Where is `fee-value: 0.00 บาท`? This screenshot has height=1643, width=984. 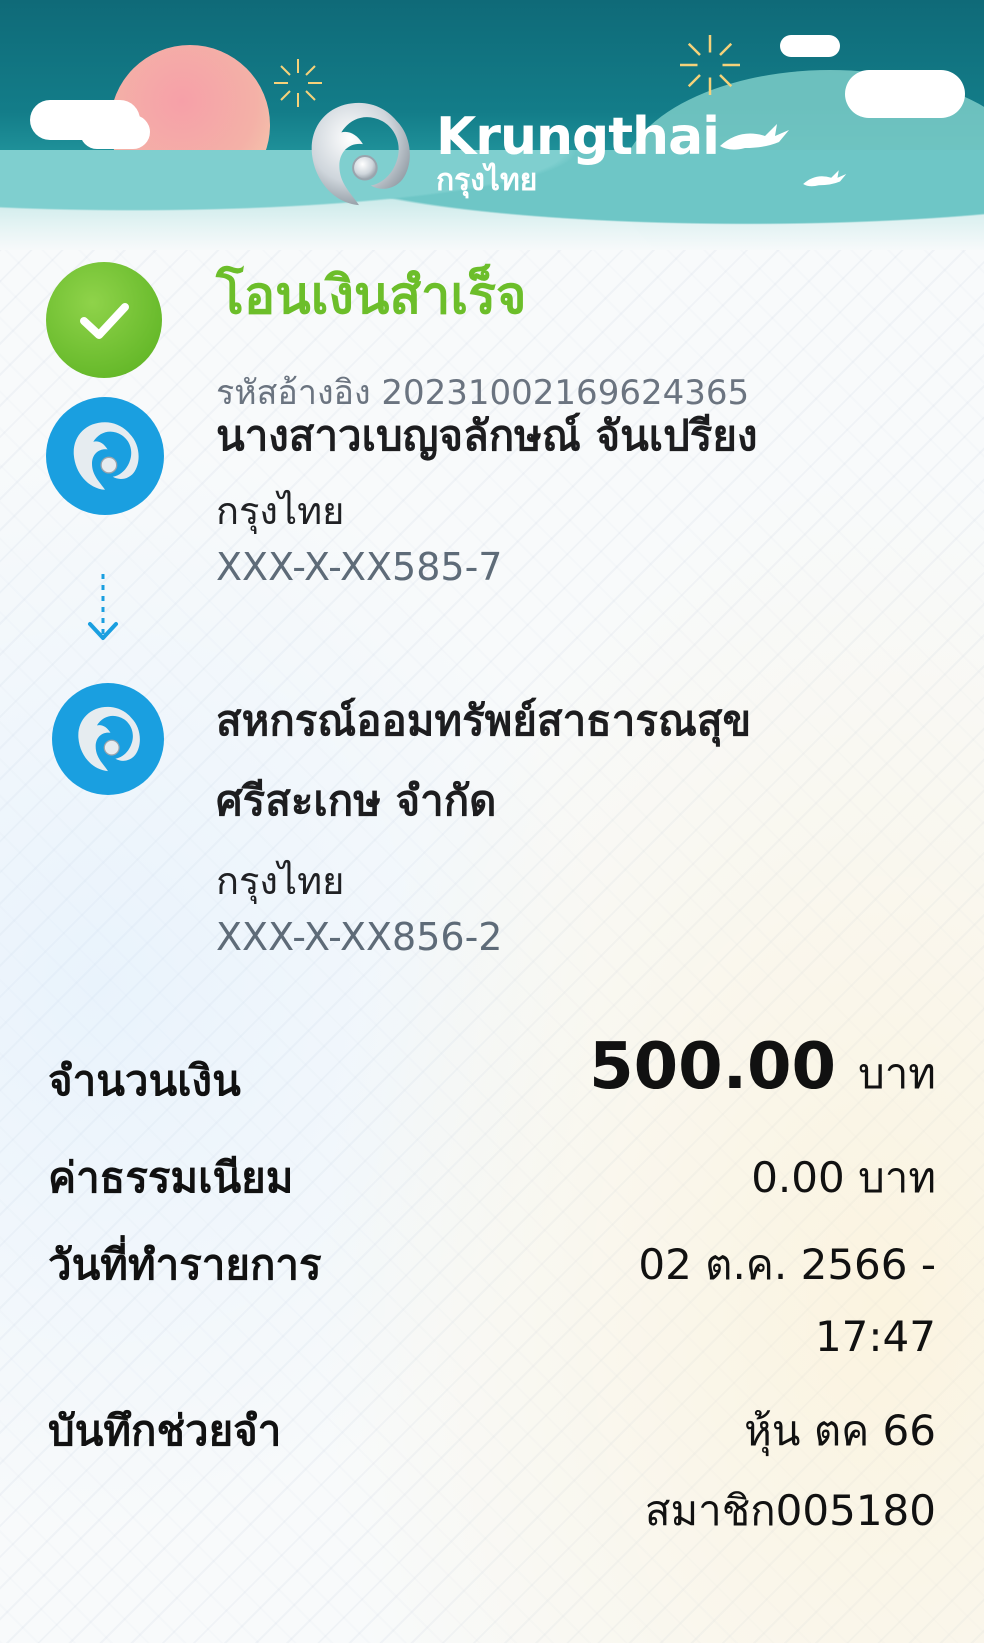
fee-value: 0.00 บาท is located at coordinates (843, 1177).